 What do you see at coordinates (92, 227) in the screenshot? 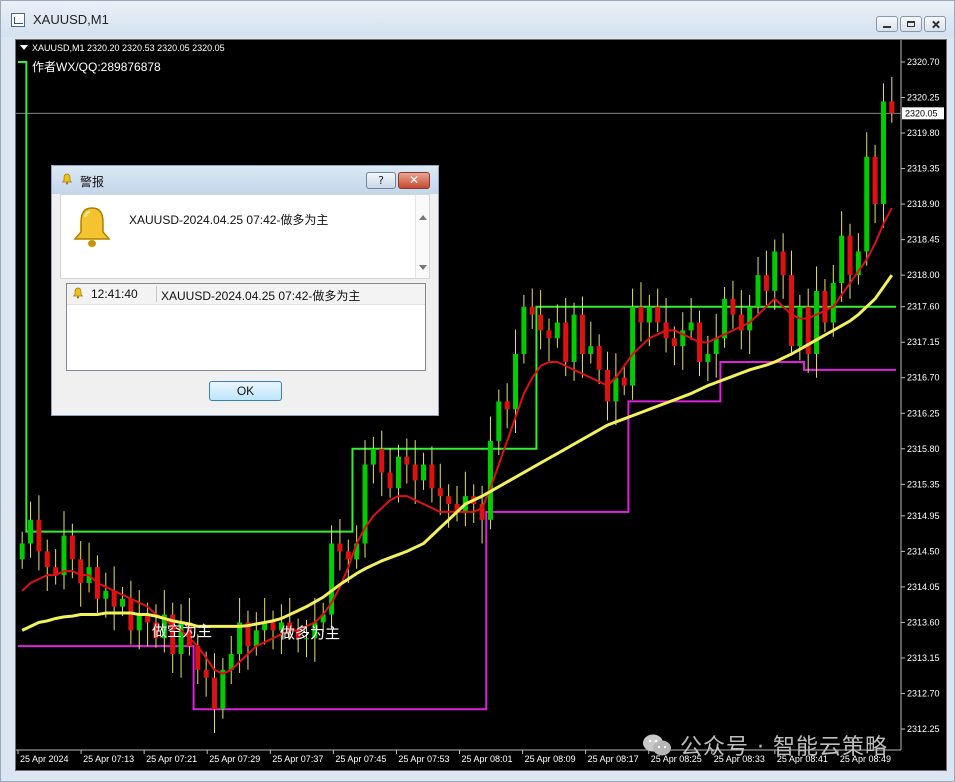
I see `large-bell-icon` at bounding box center [92, 227].